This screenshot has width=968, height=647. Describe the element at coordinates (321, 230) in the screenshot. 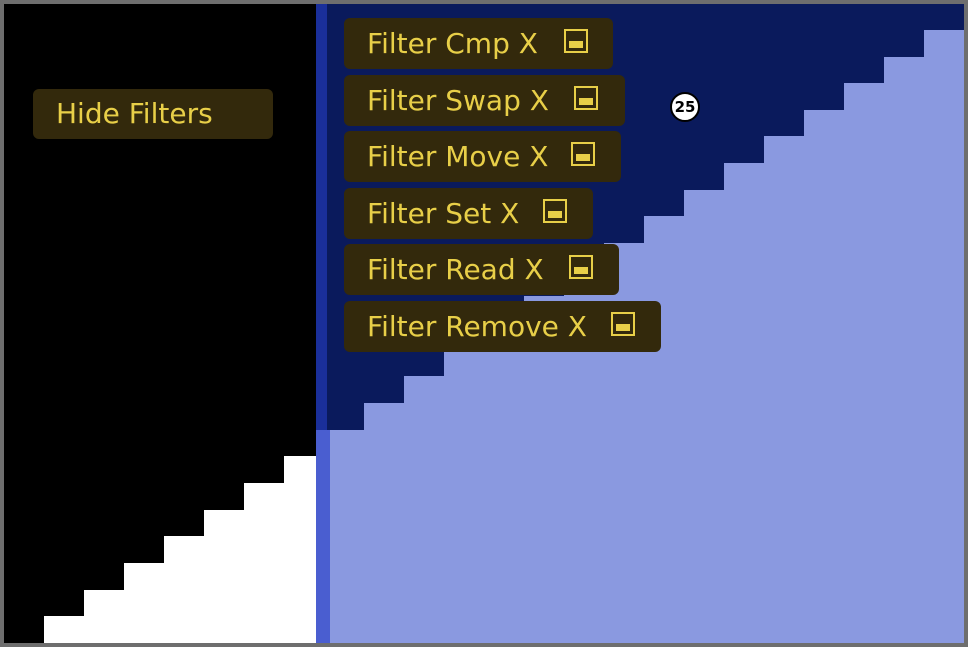

I see `divider-dark-strip` at that location.